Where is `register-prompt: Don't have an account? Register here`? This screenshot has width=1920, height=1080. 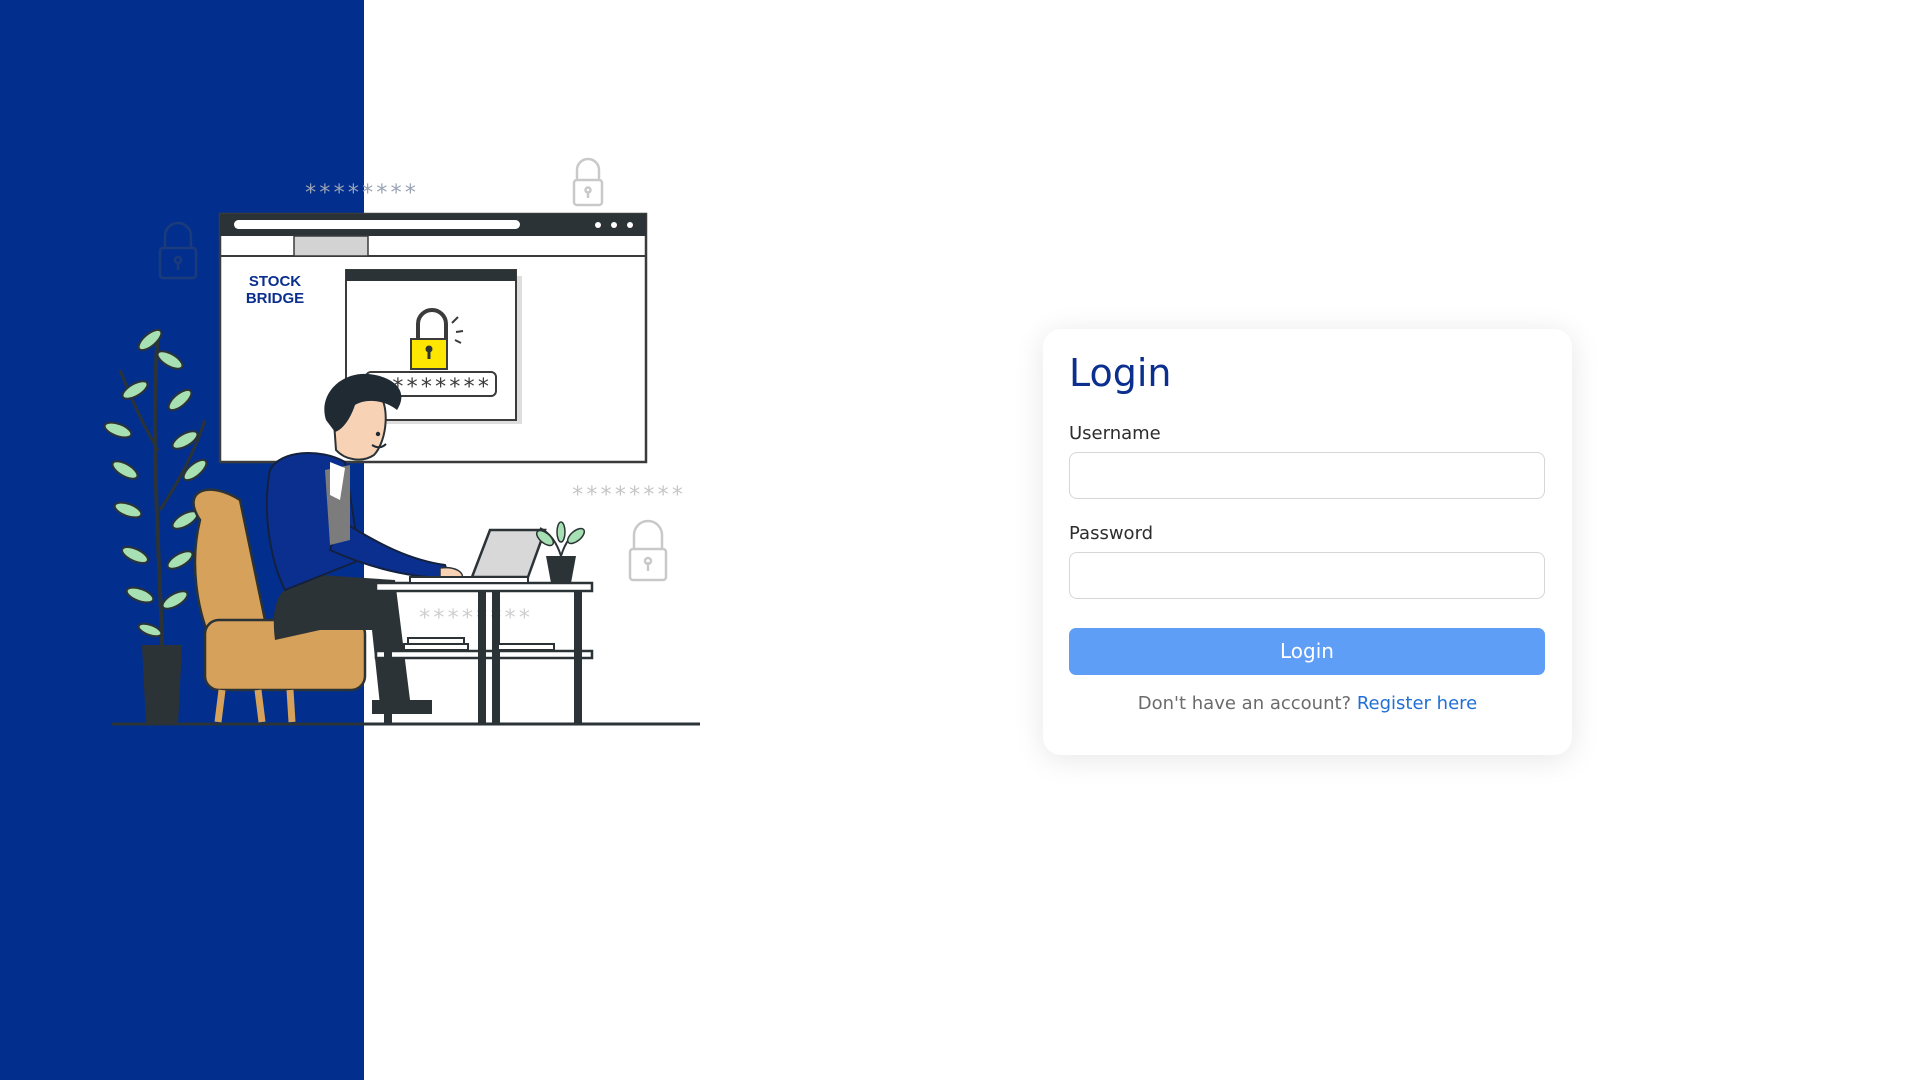
register-prompt: Don't have an account? Register here is located at coordinates (1307, 703).